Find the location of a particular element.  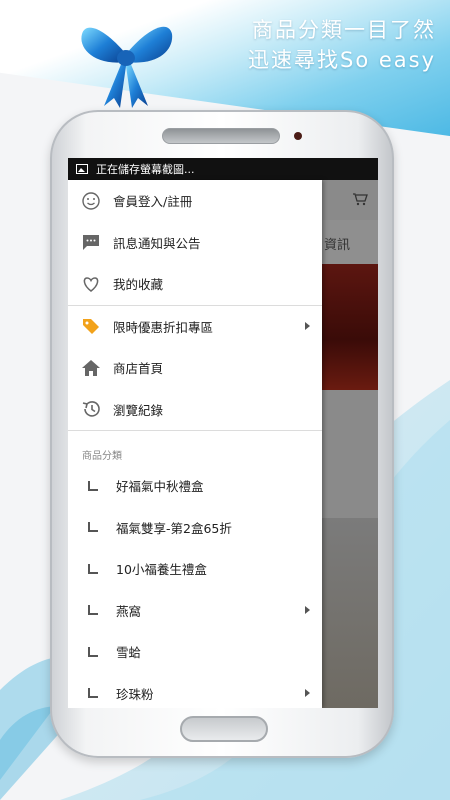

phone-speaker is located at coordinates (221, 136).